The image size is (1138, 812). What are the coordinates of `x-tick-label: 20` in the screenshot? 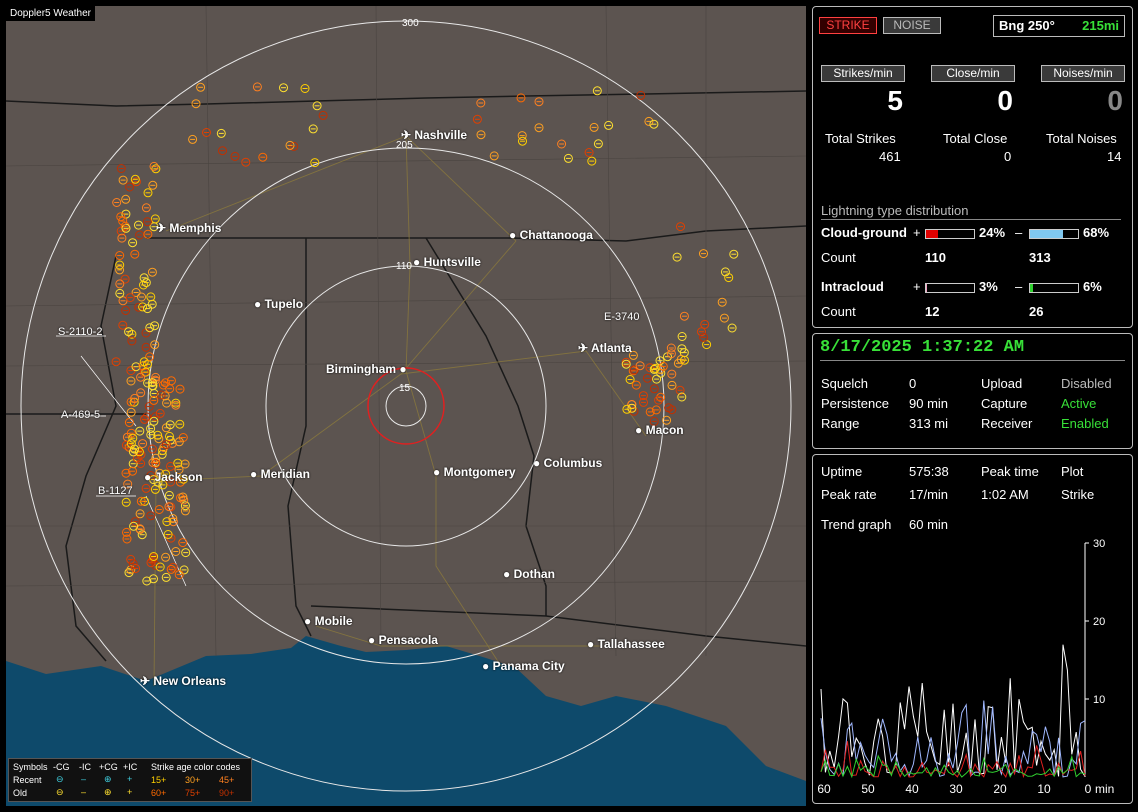 It's located at (1000, 789).